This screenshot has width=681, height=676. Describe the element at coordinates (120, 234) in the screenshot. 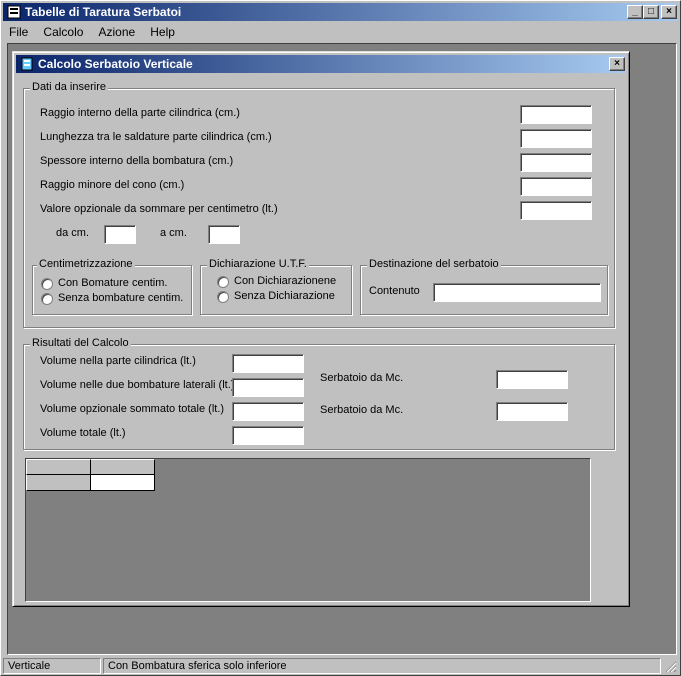

I see `da-cm-input` at that location.